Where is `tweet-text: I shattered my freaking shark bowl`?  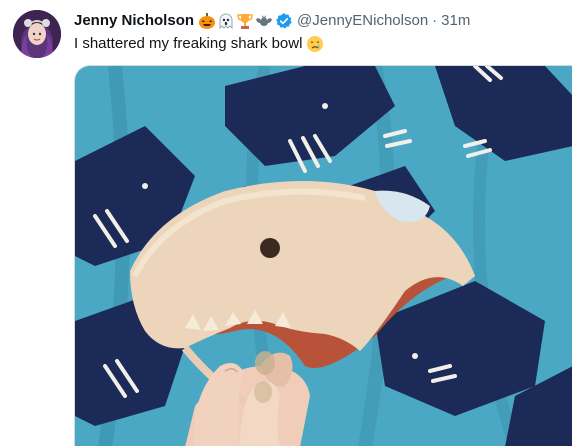
tweet-text: I shattered my freaking shark bowl is located at coordinates (199, 44).